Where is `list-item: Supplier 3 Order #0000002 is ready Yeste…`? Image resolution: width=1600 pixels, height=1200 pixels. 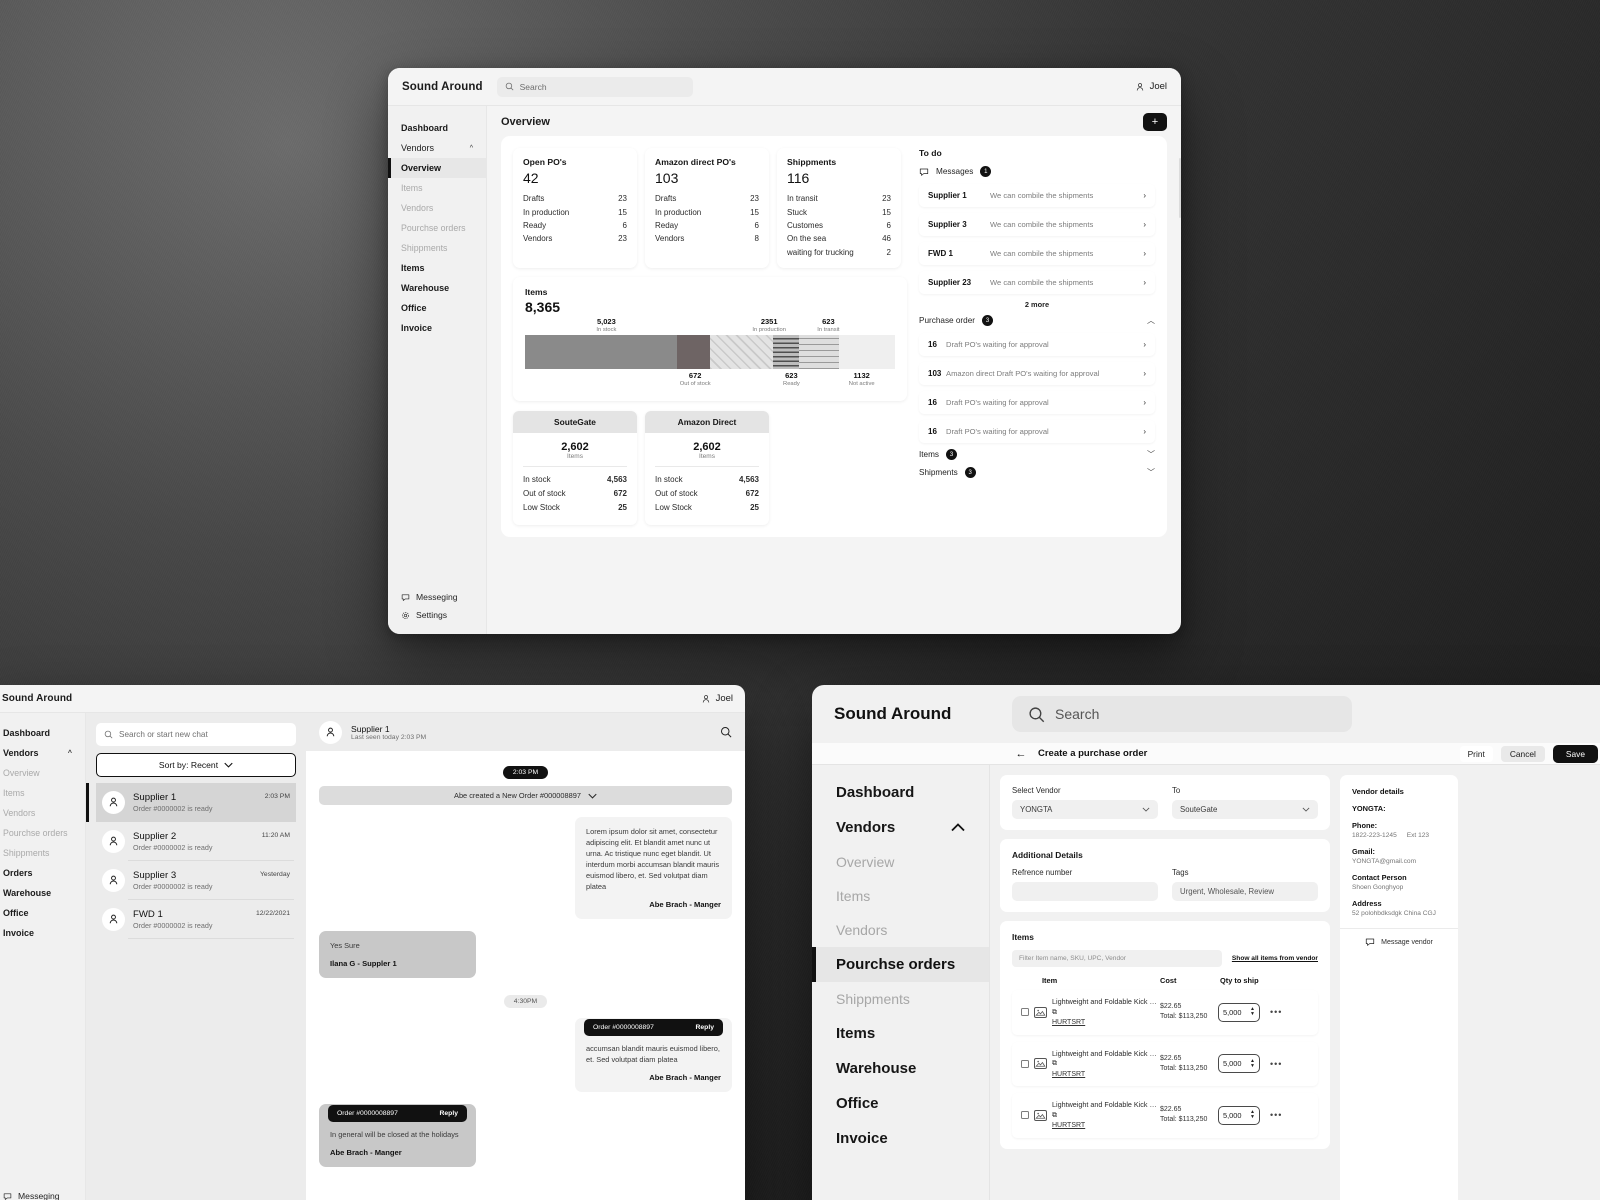 list-item: Supplier 3 Order #0000002 is ready Yeste… is located at coordinates (196, 880).